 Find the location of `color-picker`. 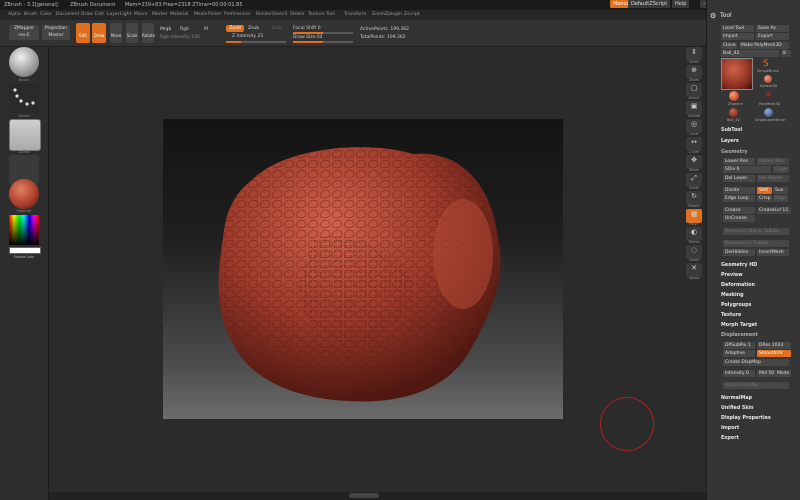

color-picker is located at coordinates (24, 230).